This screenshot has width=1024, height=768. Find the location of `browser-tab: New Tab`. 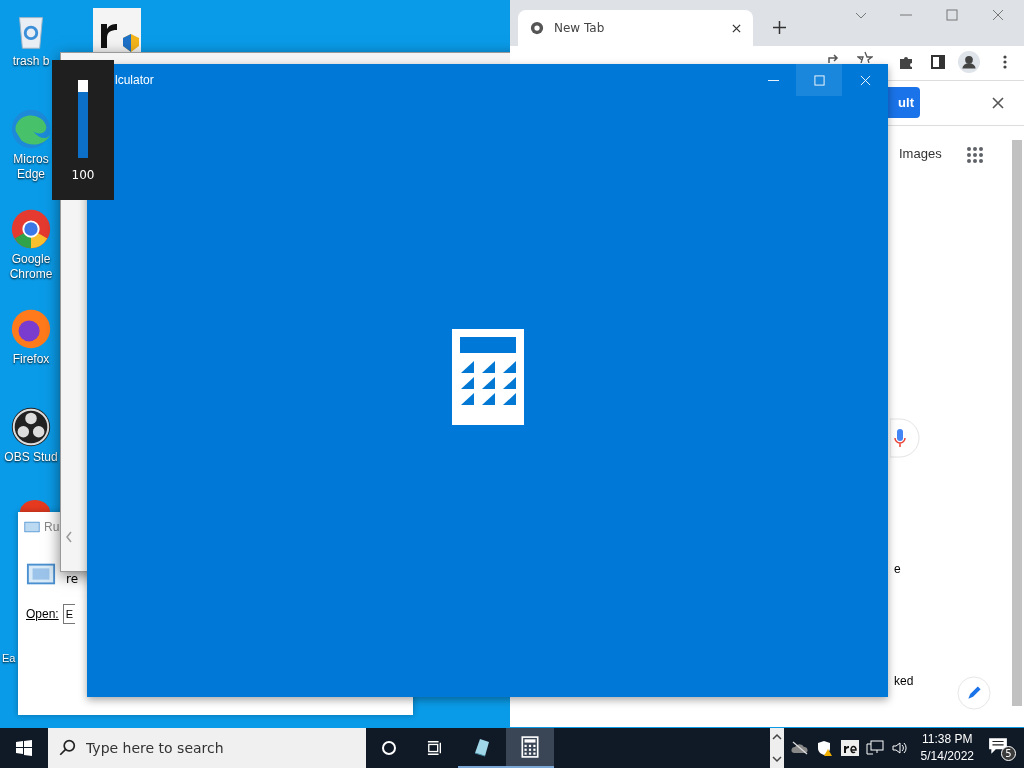

browser-tab: New Tab is located at coordinates (635, 28).